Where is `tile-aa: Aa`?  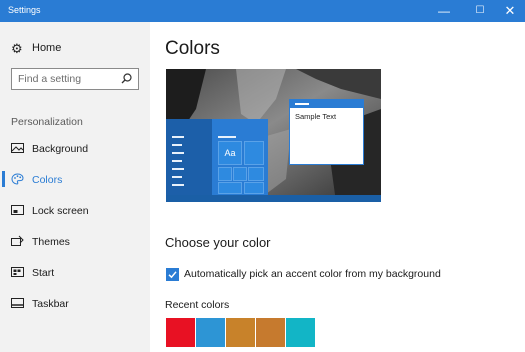
tile-aa: Aa is located at coordinates (230, 153).